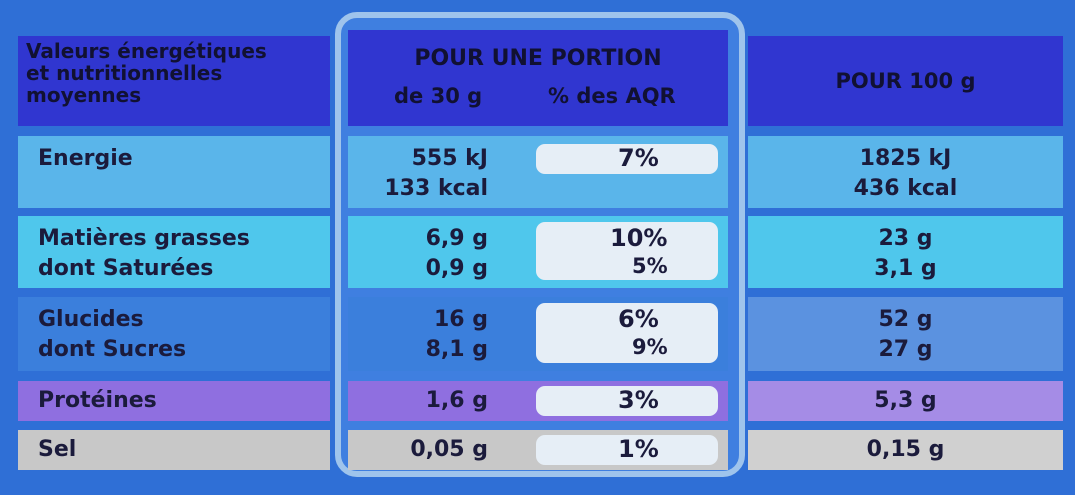 This screenshot has height=495, width=1075. Describe the element at coordinates (638, 400) in the screenshot. I see `proteines-aqr: 3%` at that location.